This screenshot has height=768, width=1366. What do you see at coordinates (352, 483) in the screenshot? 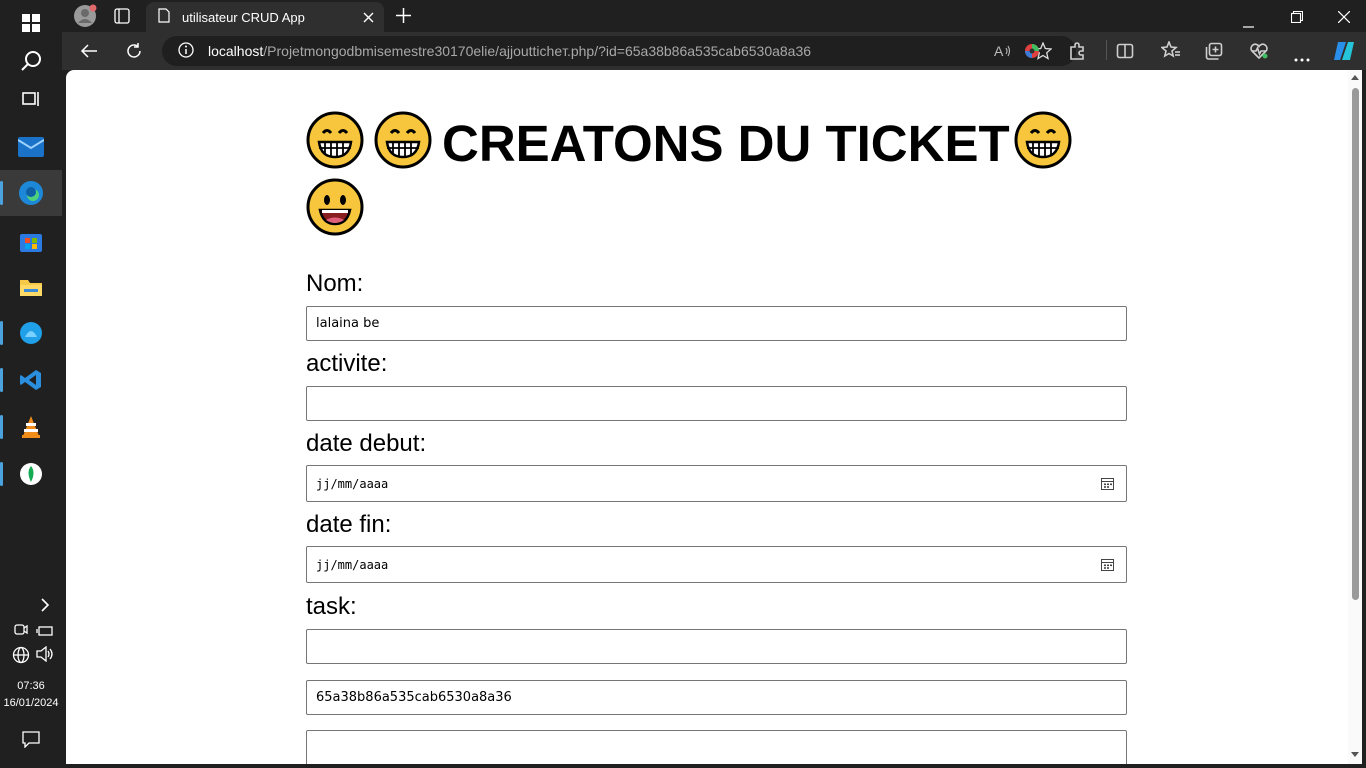
I see `date-debut-placeholder: jj/mm/aaaa` at bounding box center [352, 483].